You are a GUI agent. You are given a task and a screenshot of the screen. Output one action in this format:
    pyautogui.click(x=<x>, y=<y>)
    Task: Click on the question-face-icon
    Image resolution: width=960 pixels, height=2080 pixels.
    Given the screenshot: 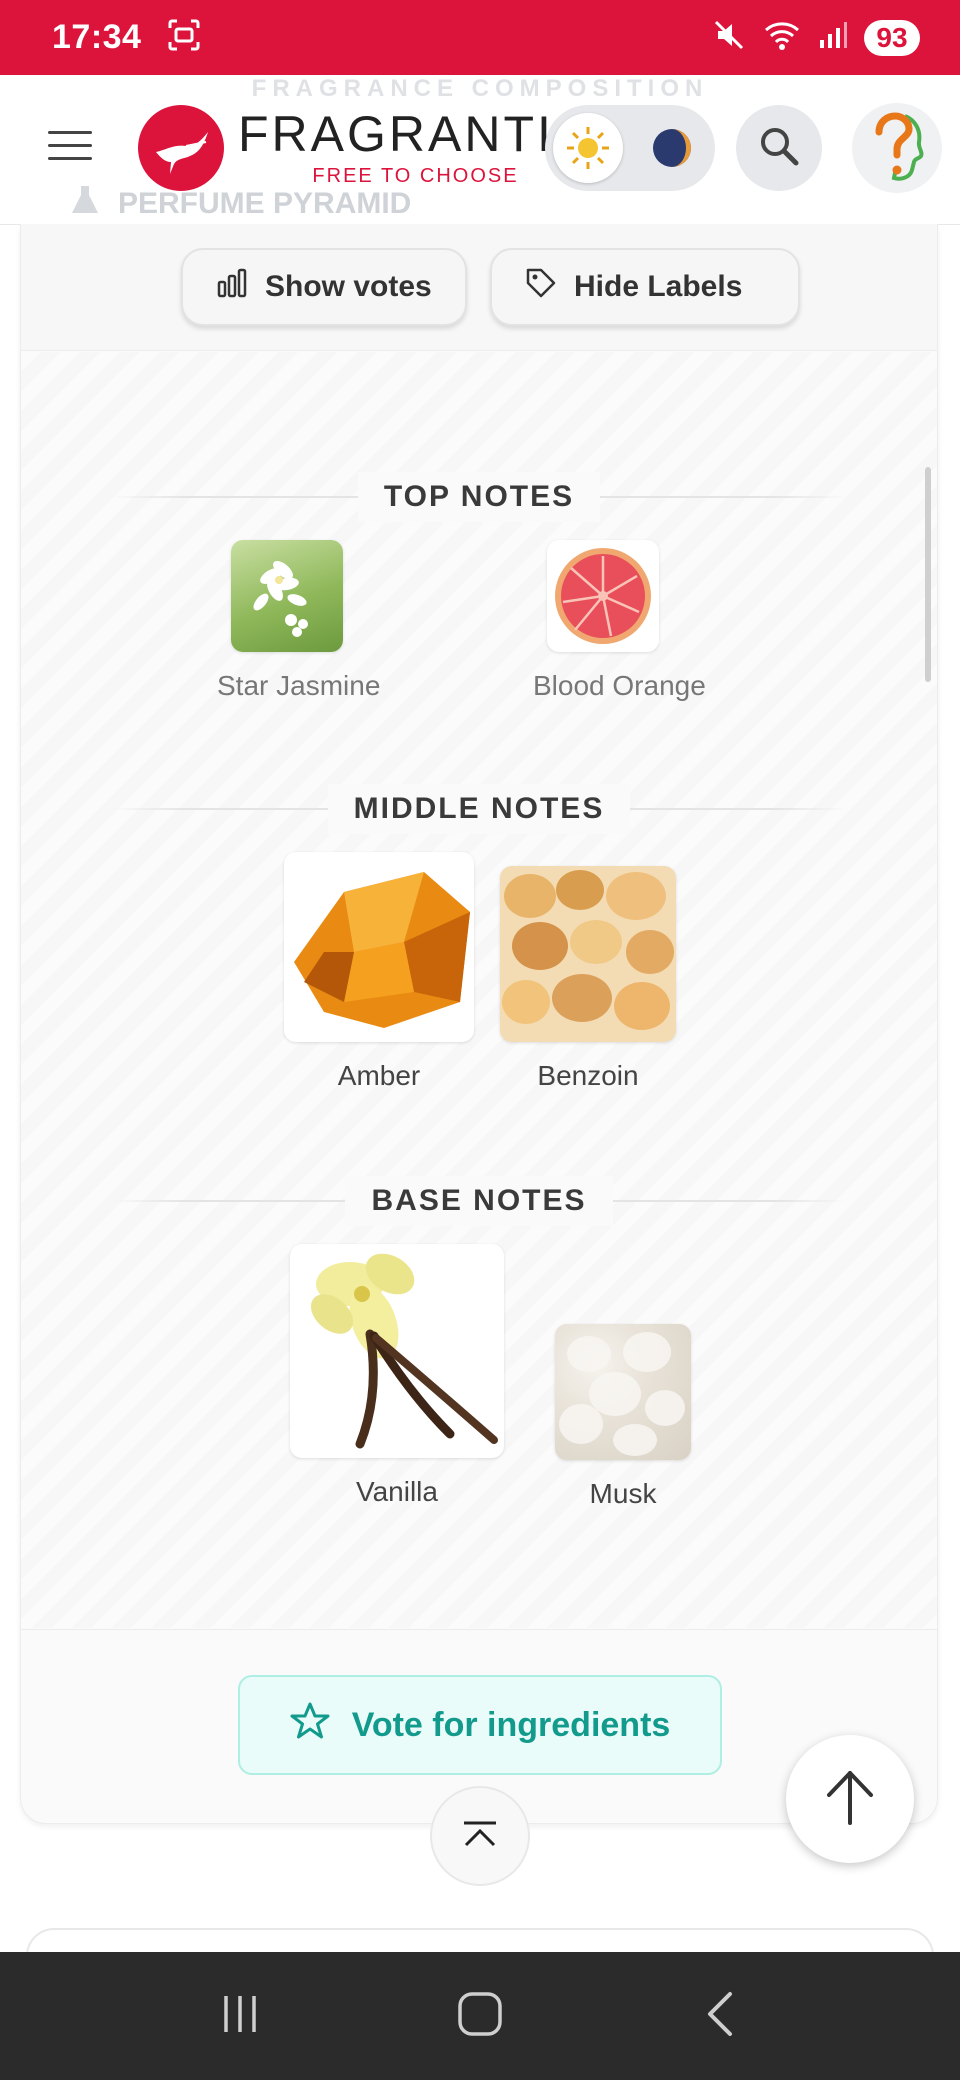 What is the action you would take?
    pyautogui.click(x=897, y=148)
    